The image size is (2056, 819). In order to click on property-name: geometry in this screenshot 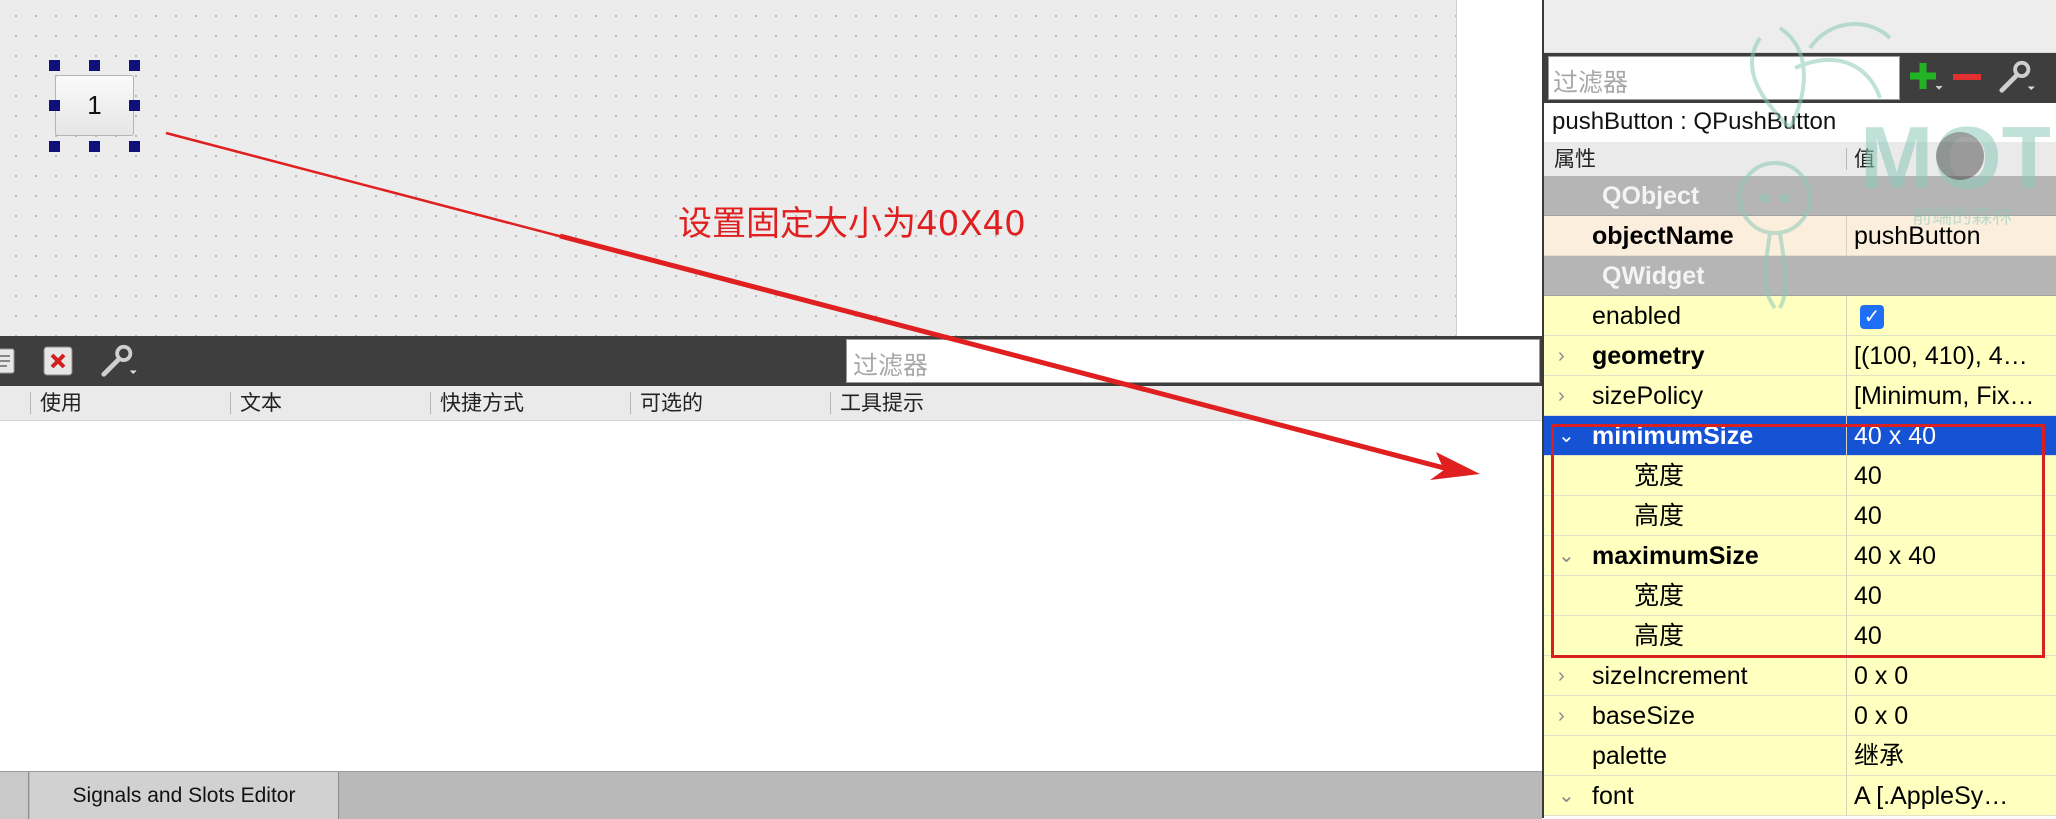, I will do `click(1648, 356)`.